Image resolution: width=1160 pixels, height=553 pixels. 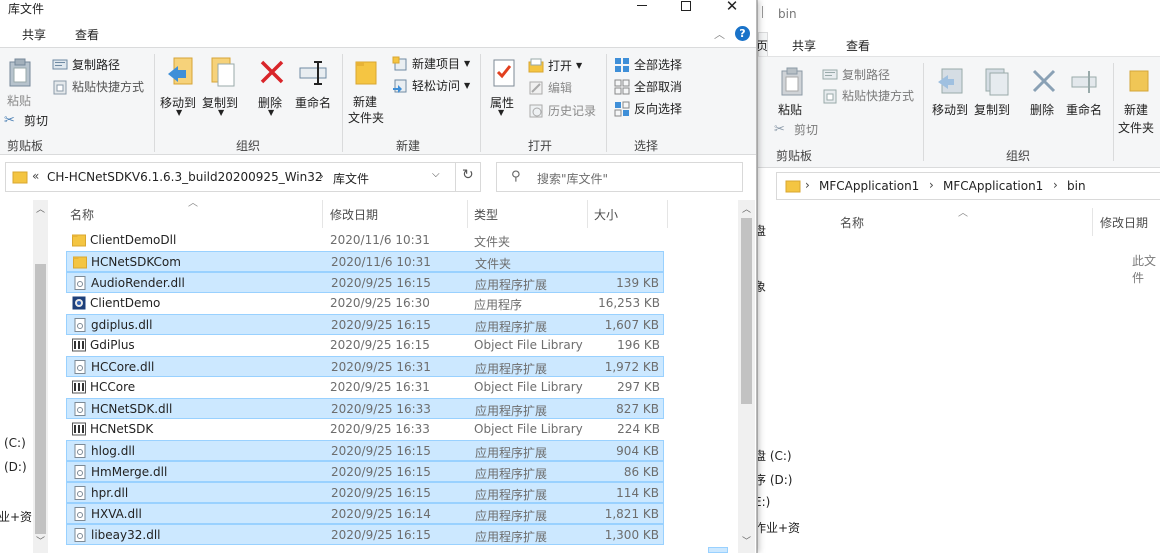 What do you see at coordinates (1076, 186) in the screenshot?
I see `breadcrumb-item: bin` at bounding box center [1076, 186].